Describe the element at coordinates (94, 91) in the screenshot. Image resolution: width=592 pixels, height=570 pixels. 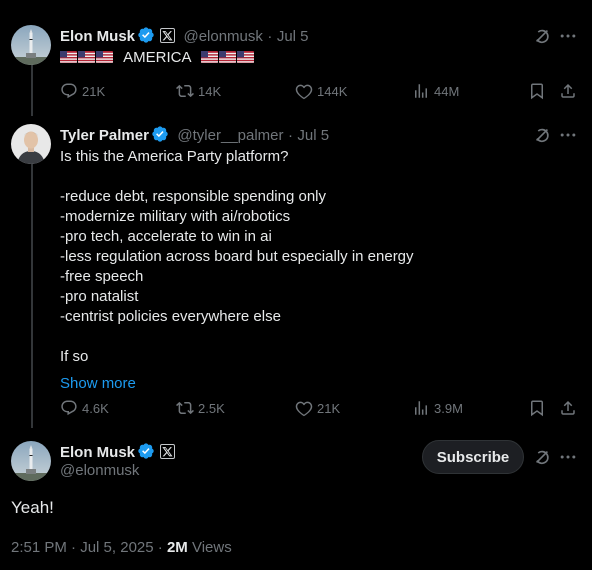
I see `reply-count: 21K` at that location.